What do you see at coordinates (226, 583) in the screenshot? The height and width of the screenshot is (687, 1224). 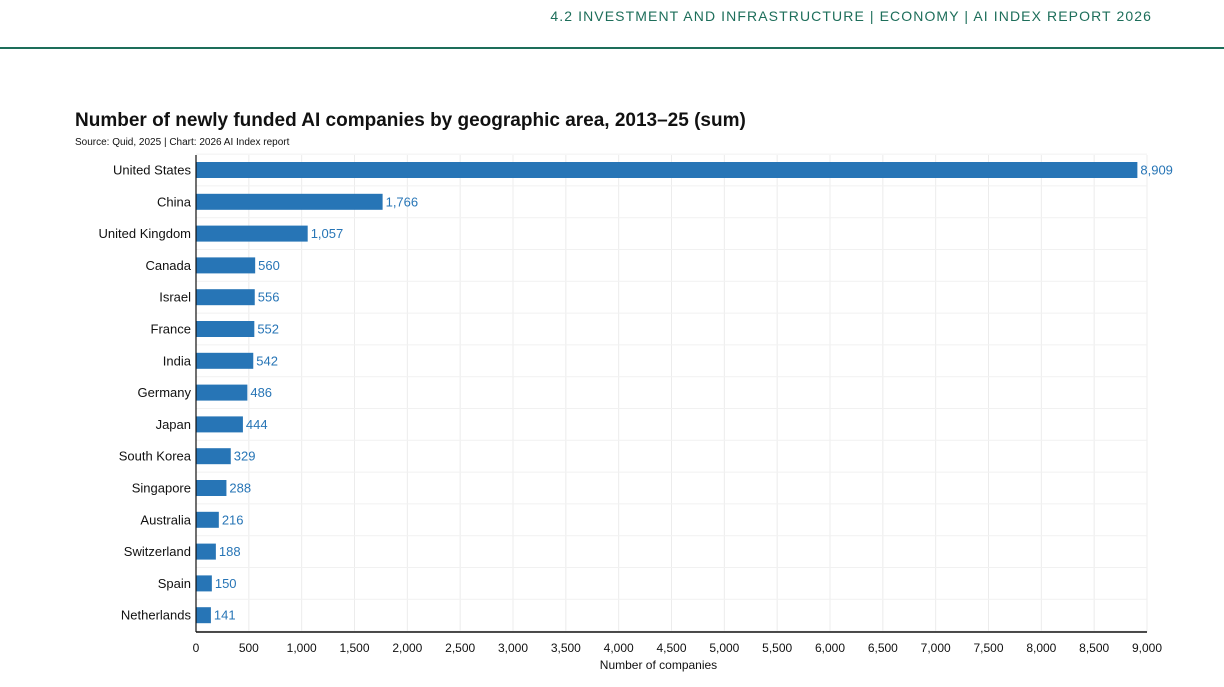 I see `data-label: 150` at bounding box center [226, 583].